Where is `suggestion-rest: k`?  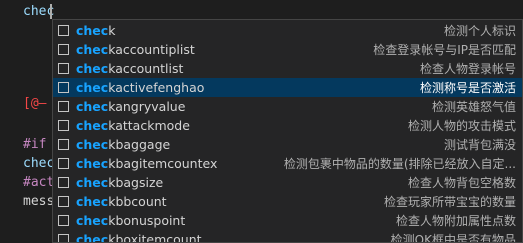
suggestion-rest: k is located at coordinates (112, 30).